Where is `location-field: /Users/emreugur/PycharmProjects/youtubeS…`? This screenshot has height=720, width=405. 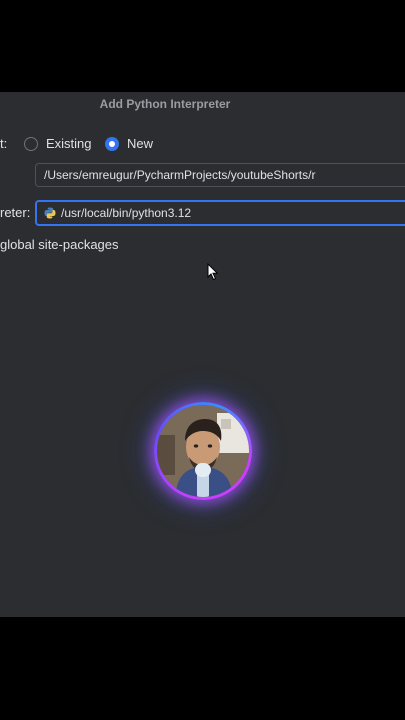 location-field: /Users/emreugur/PycharmProjects/youtubeS… is located at coordinates (220, 175).